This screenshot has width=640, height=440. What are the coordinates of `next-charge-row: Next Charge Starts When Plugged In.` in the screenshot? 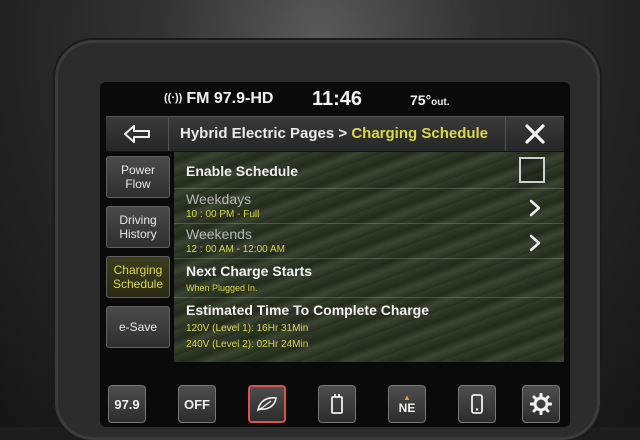 It's located at (369, 278).